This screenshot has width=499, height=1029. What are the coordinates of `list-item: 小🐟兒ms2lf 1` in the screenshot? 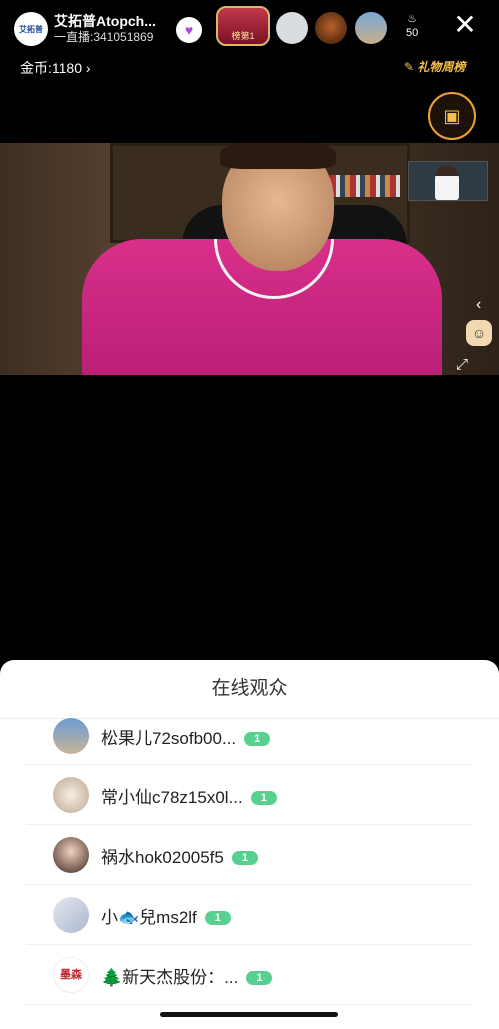 It's located at (249, 915).